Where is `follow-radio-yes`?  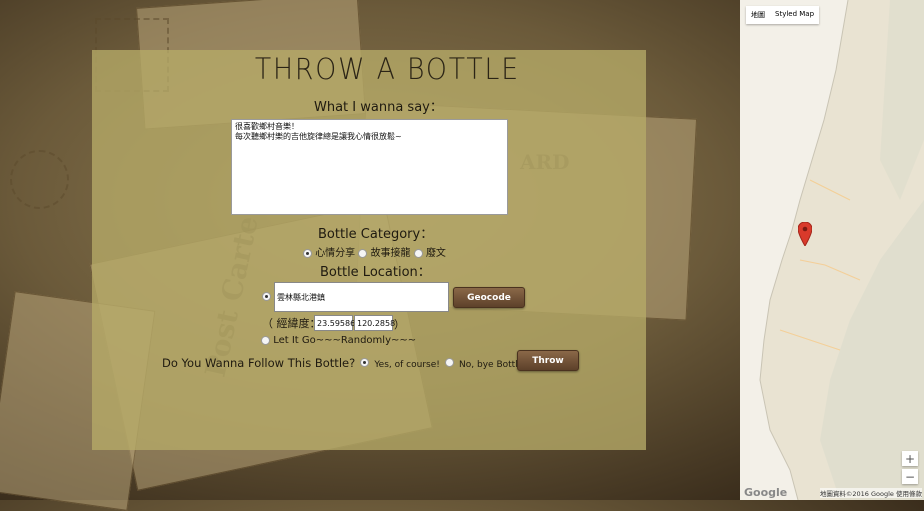
follow-radio-yes is located at coordinates (365, 362).